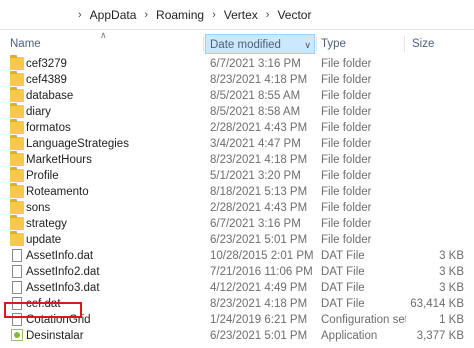 The width and height of the screenshot is (474, 348). What do you see at coordinates (44, 240) in the screenshot?
I see `item-name: update` at bounding box center [44, 240].